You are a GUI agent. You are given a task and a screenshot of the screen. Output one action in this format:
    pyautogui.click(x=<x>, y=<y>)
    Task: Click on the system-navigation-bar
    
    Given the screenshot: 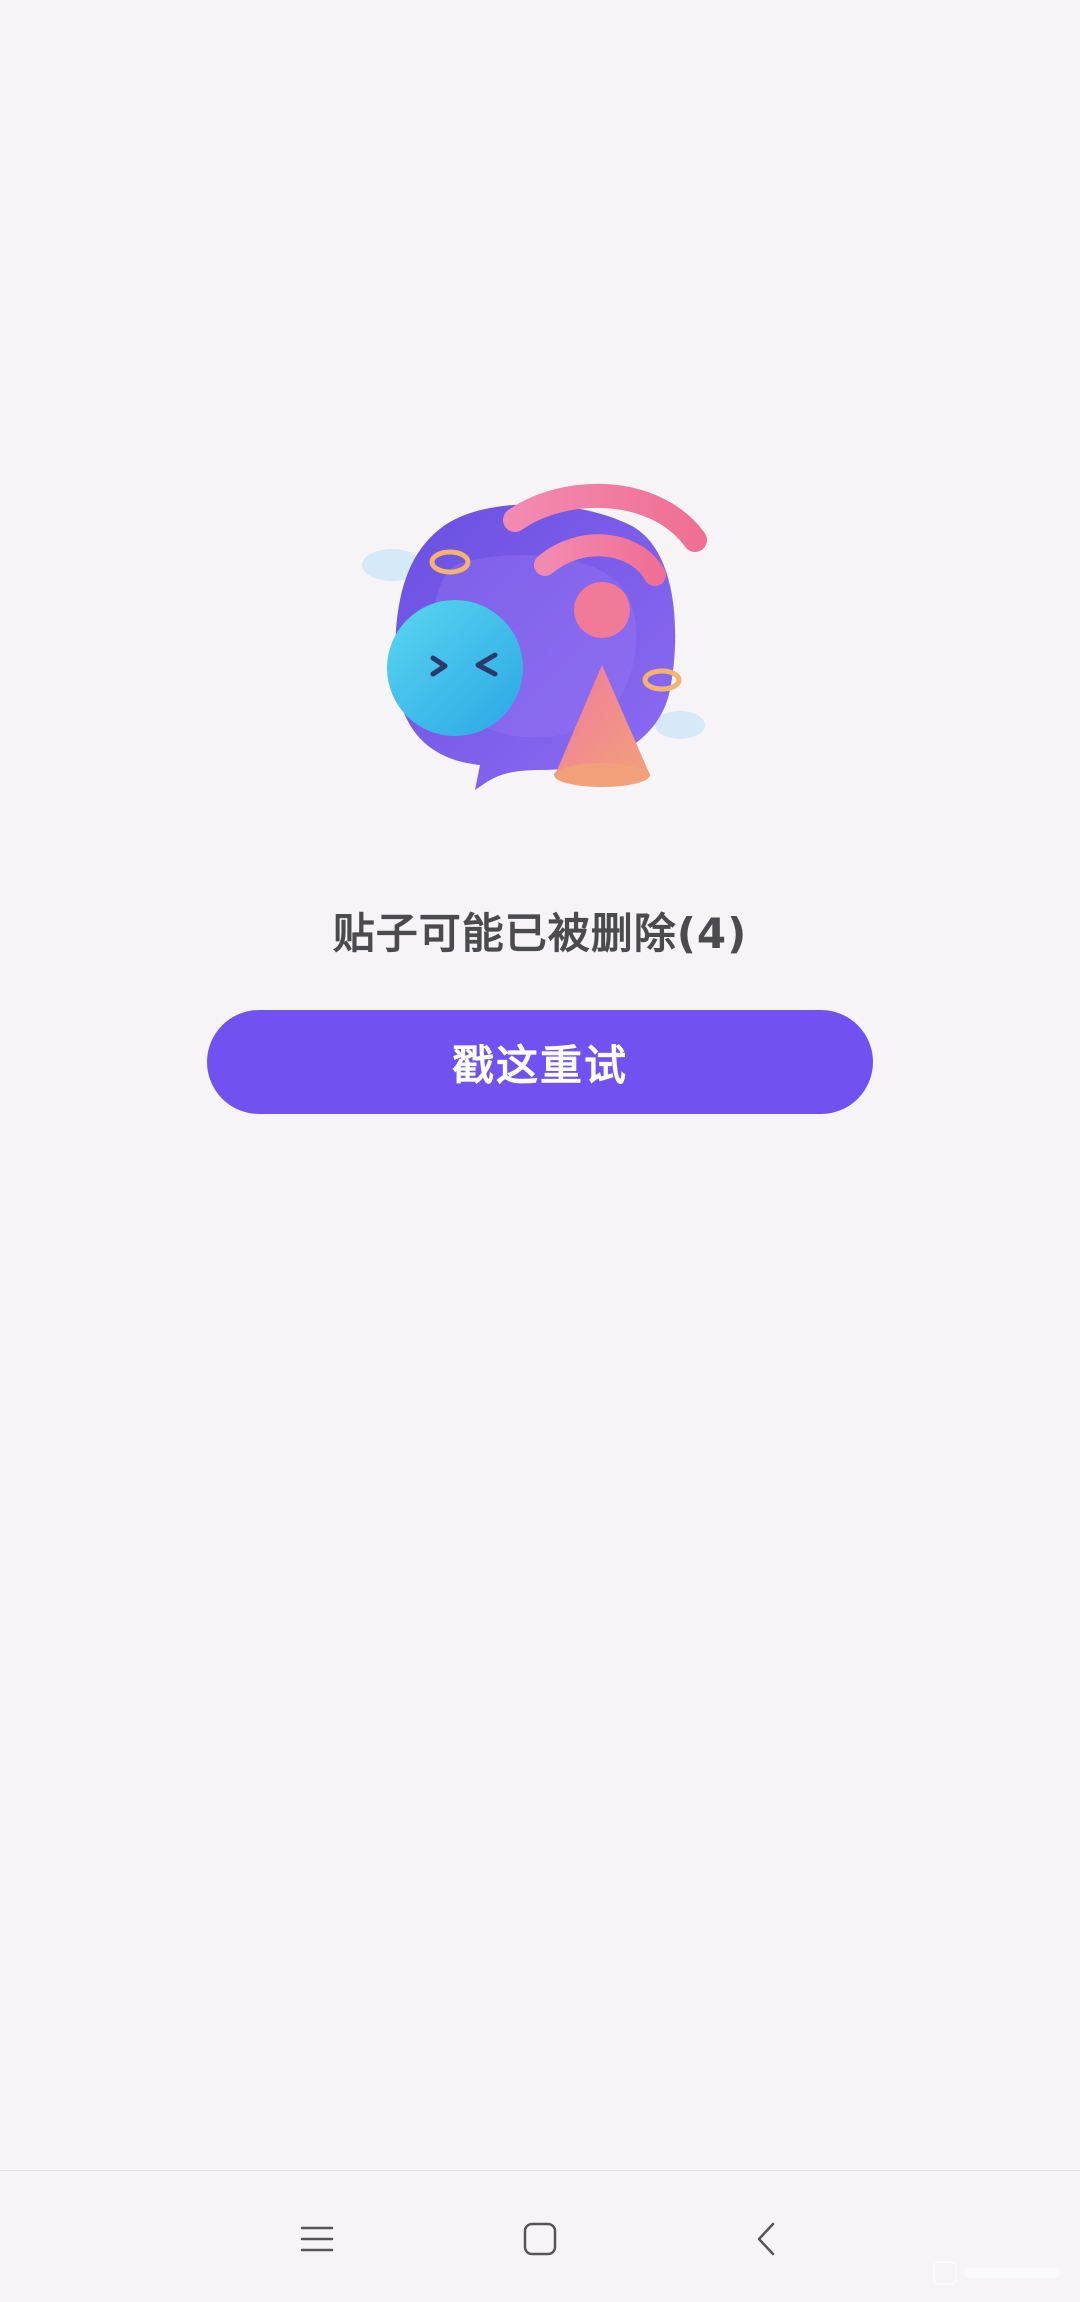 What is the action you would take?
    pyautogui.click(x=540, y=2236)
    